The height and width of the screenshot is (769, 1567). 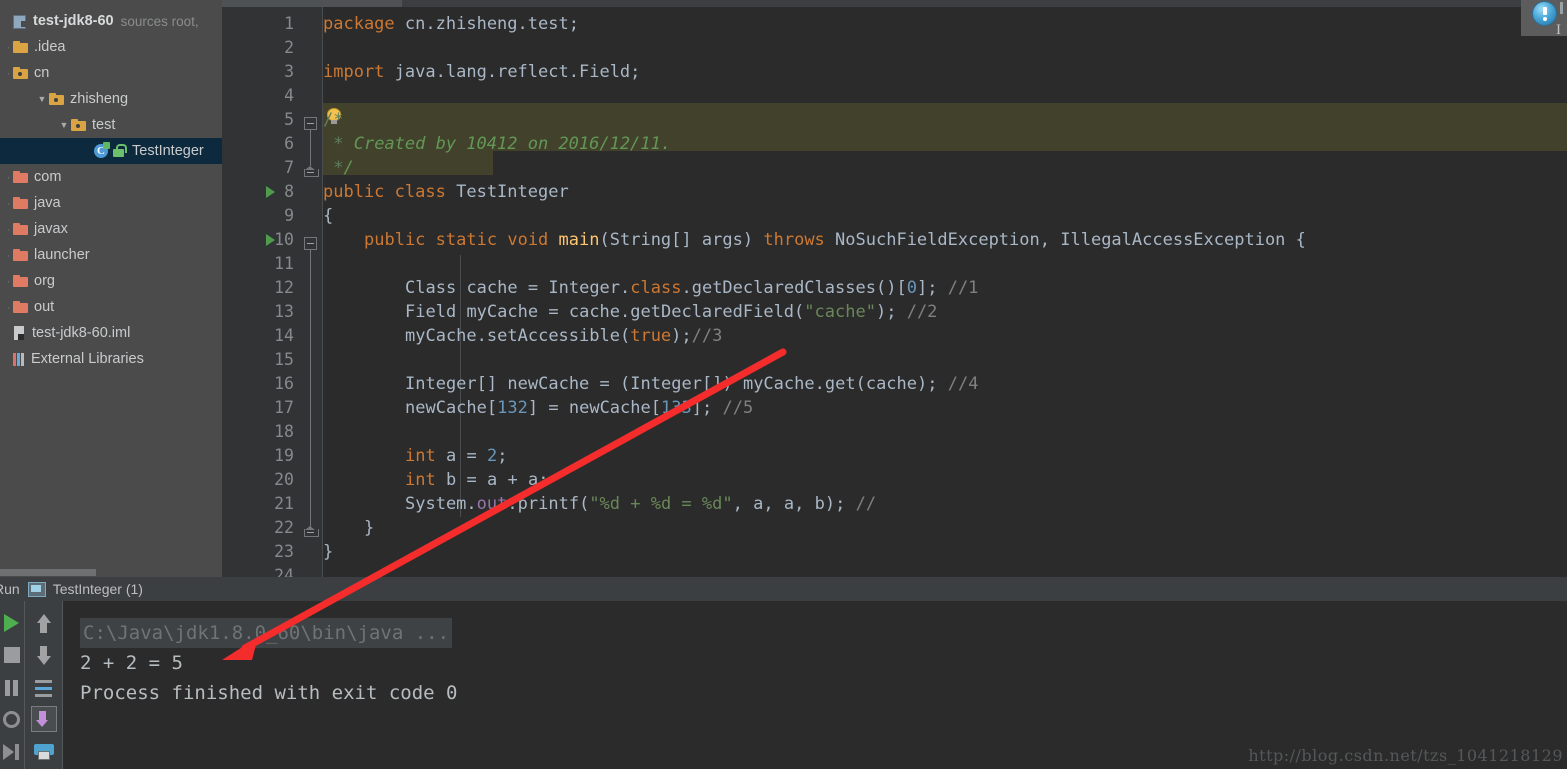 I want to click on run-configuration-icon, so click(x=36, y=589).